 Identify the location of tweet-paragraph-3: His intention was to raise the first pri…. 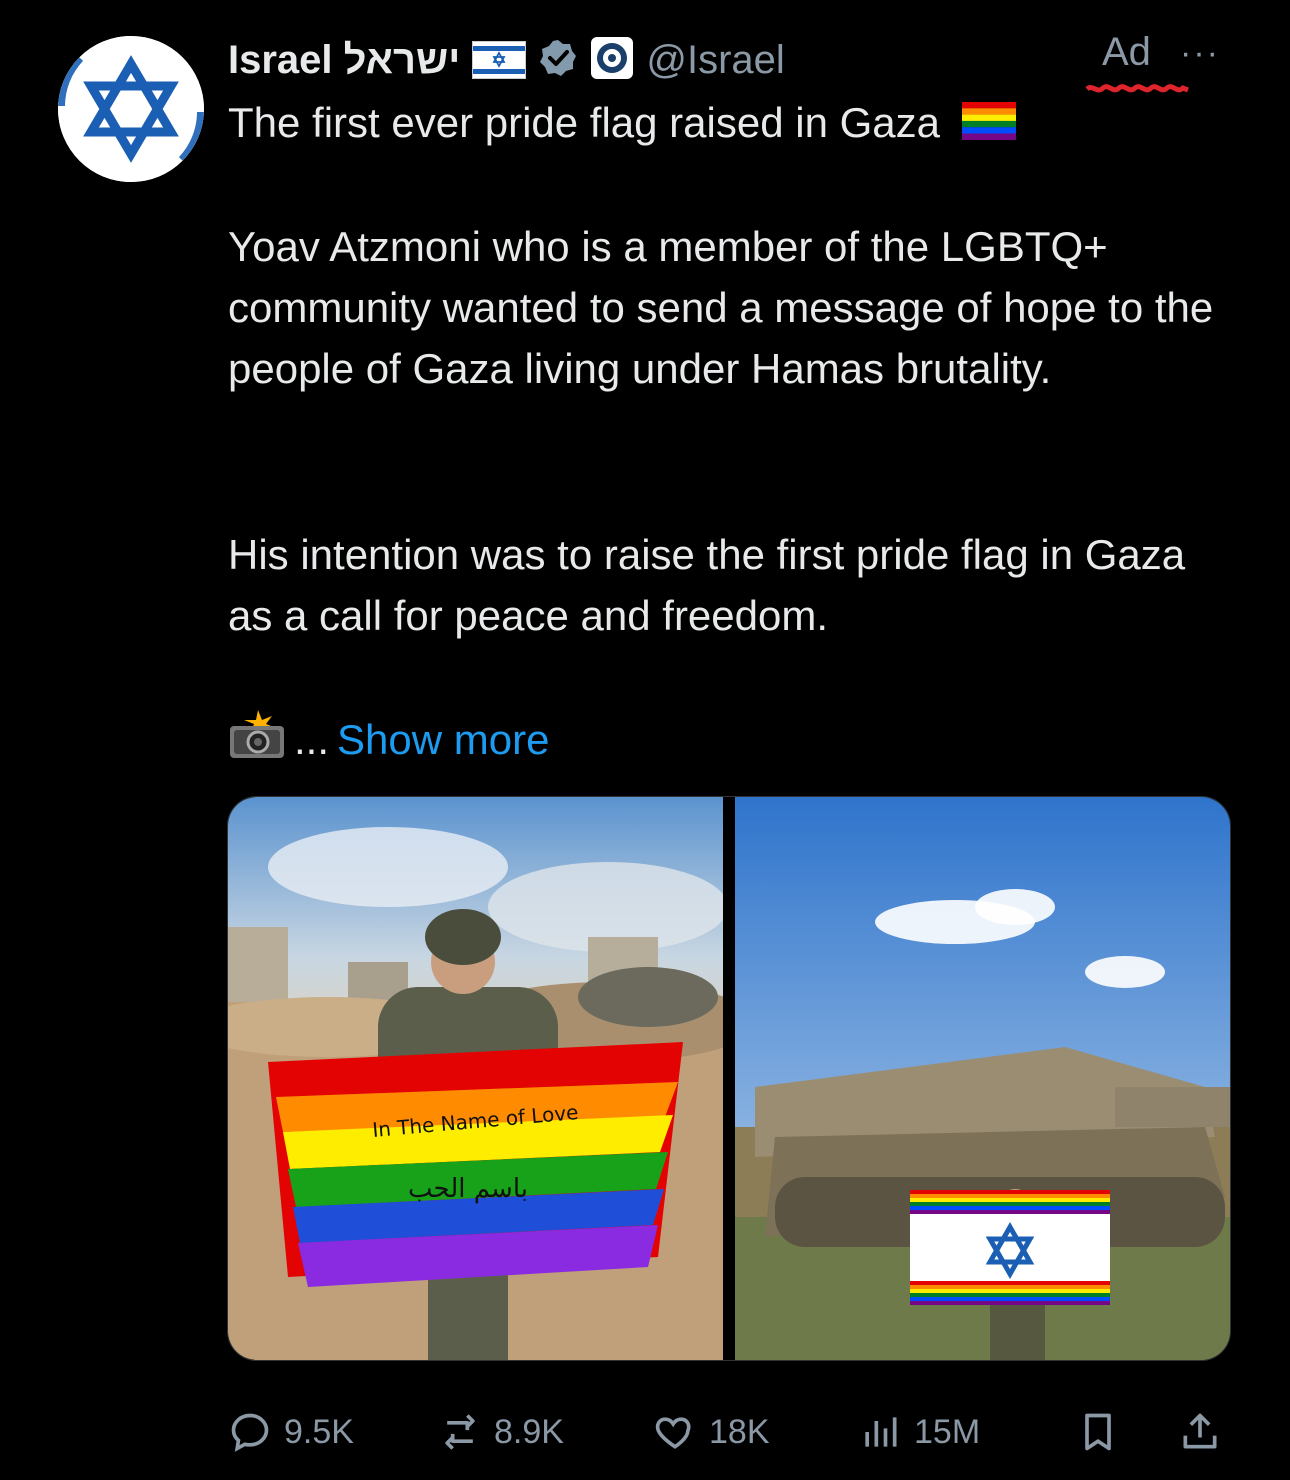
(707, 585).